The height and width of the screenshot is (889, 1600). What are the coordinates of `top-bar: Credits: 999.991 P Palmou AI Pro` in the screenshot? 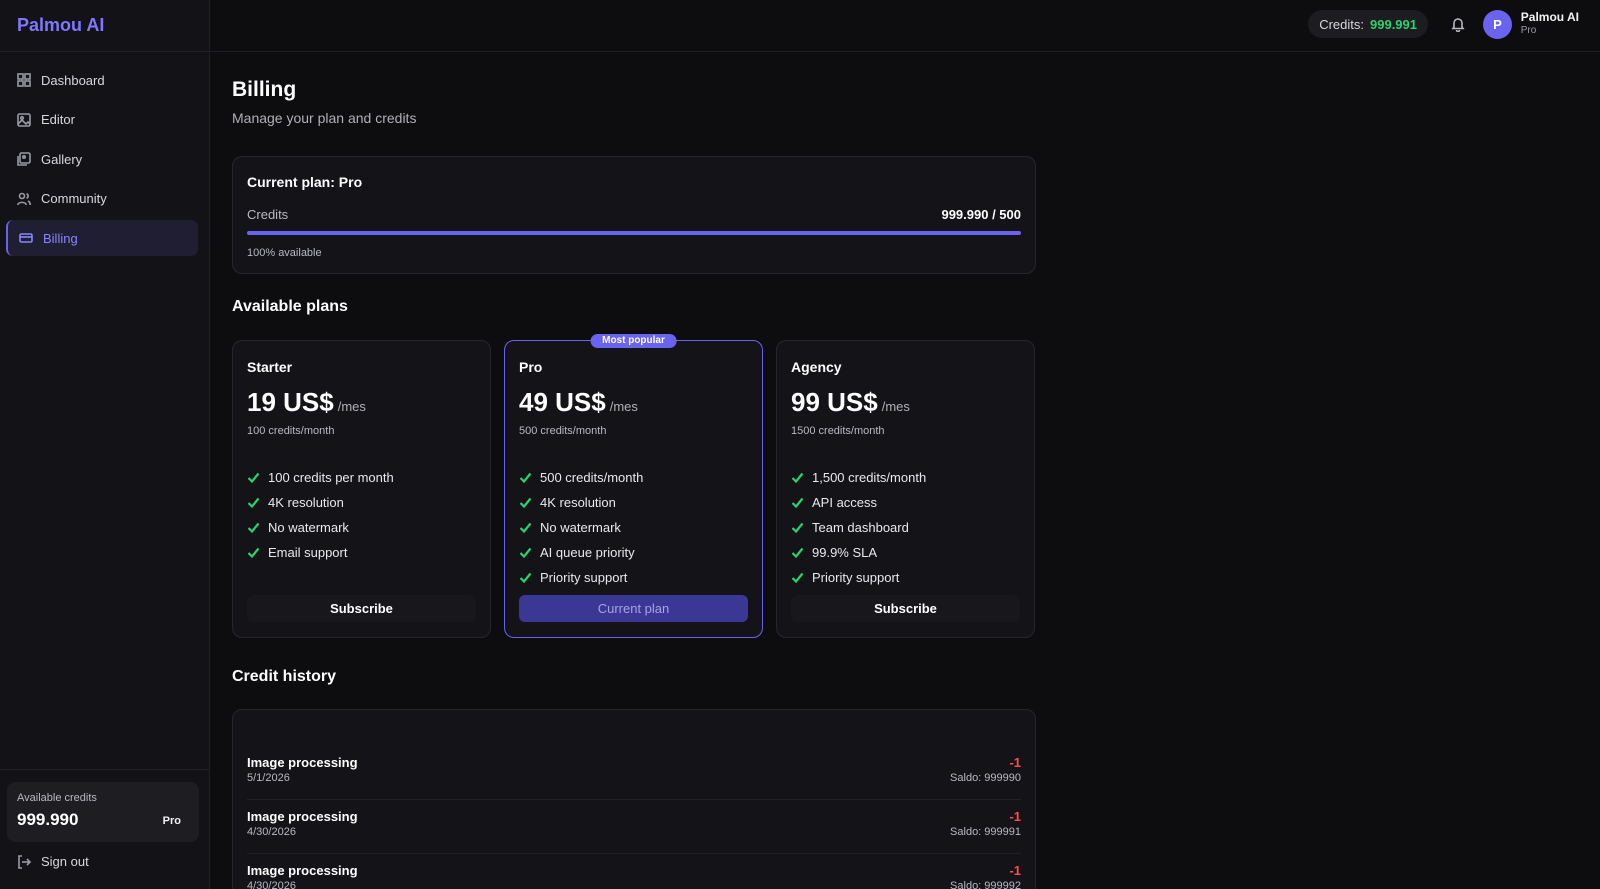 It's located at (905, 26).